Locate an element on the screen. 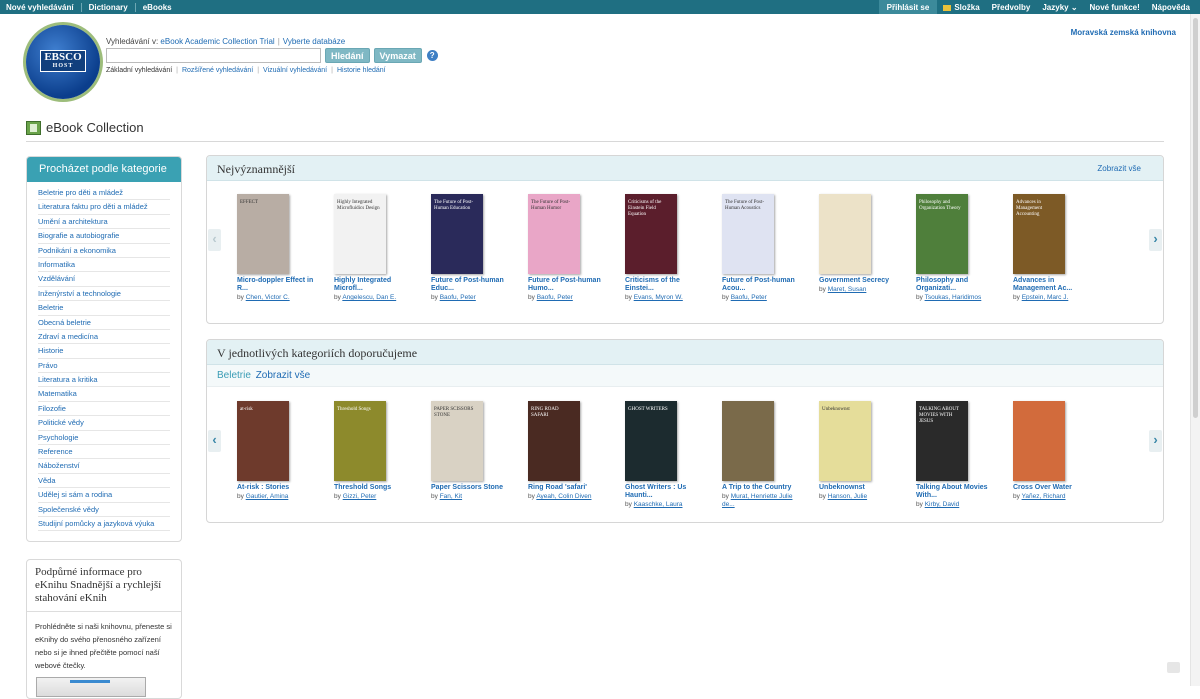 This screenshot has width=1200, height=699. book-title: At-risk : Stories is located at coordinates (278, 488).